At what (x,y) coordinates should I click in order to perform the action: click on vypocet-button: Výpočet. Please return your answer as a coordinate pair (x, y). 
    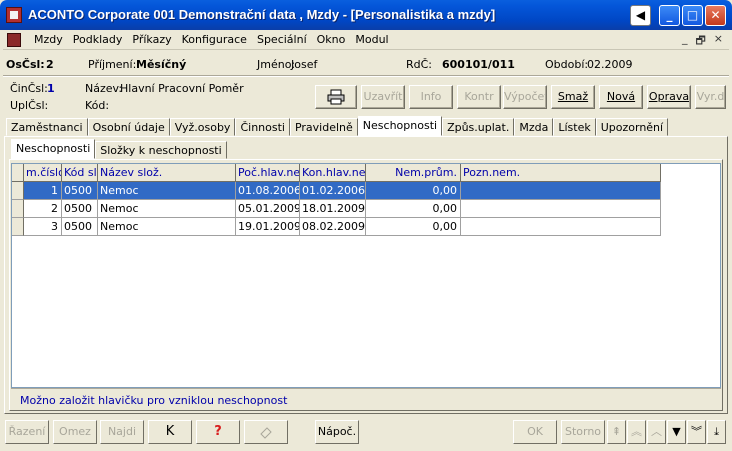
    Looking at the image, I should click on (525, 97).